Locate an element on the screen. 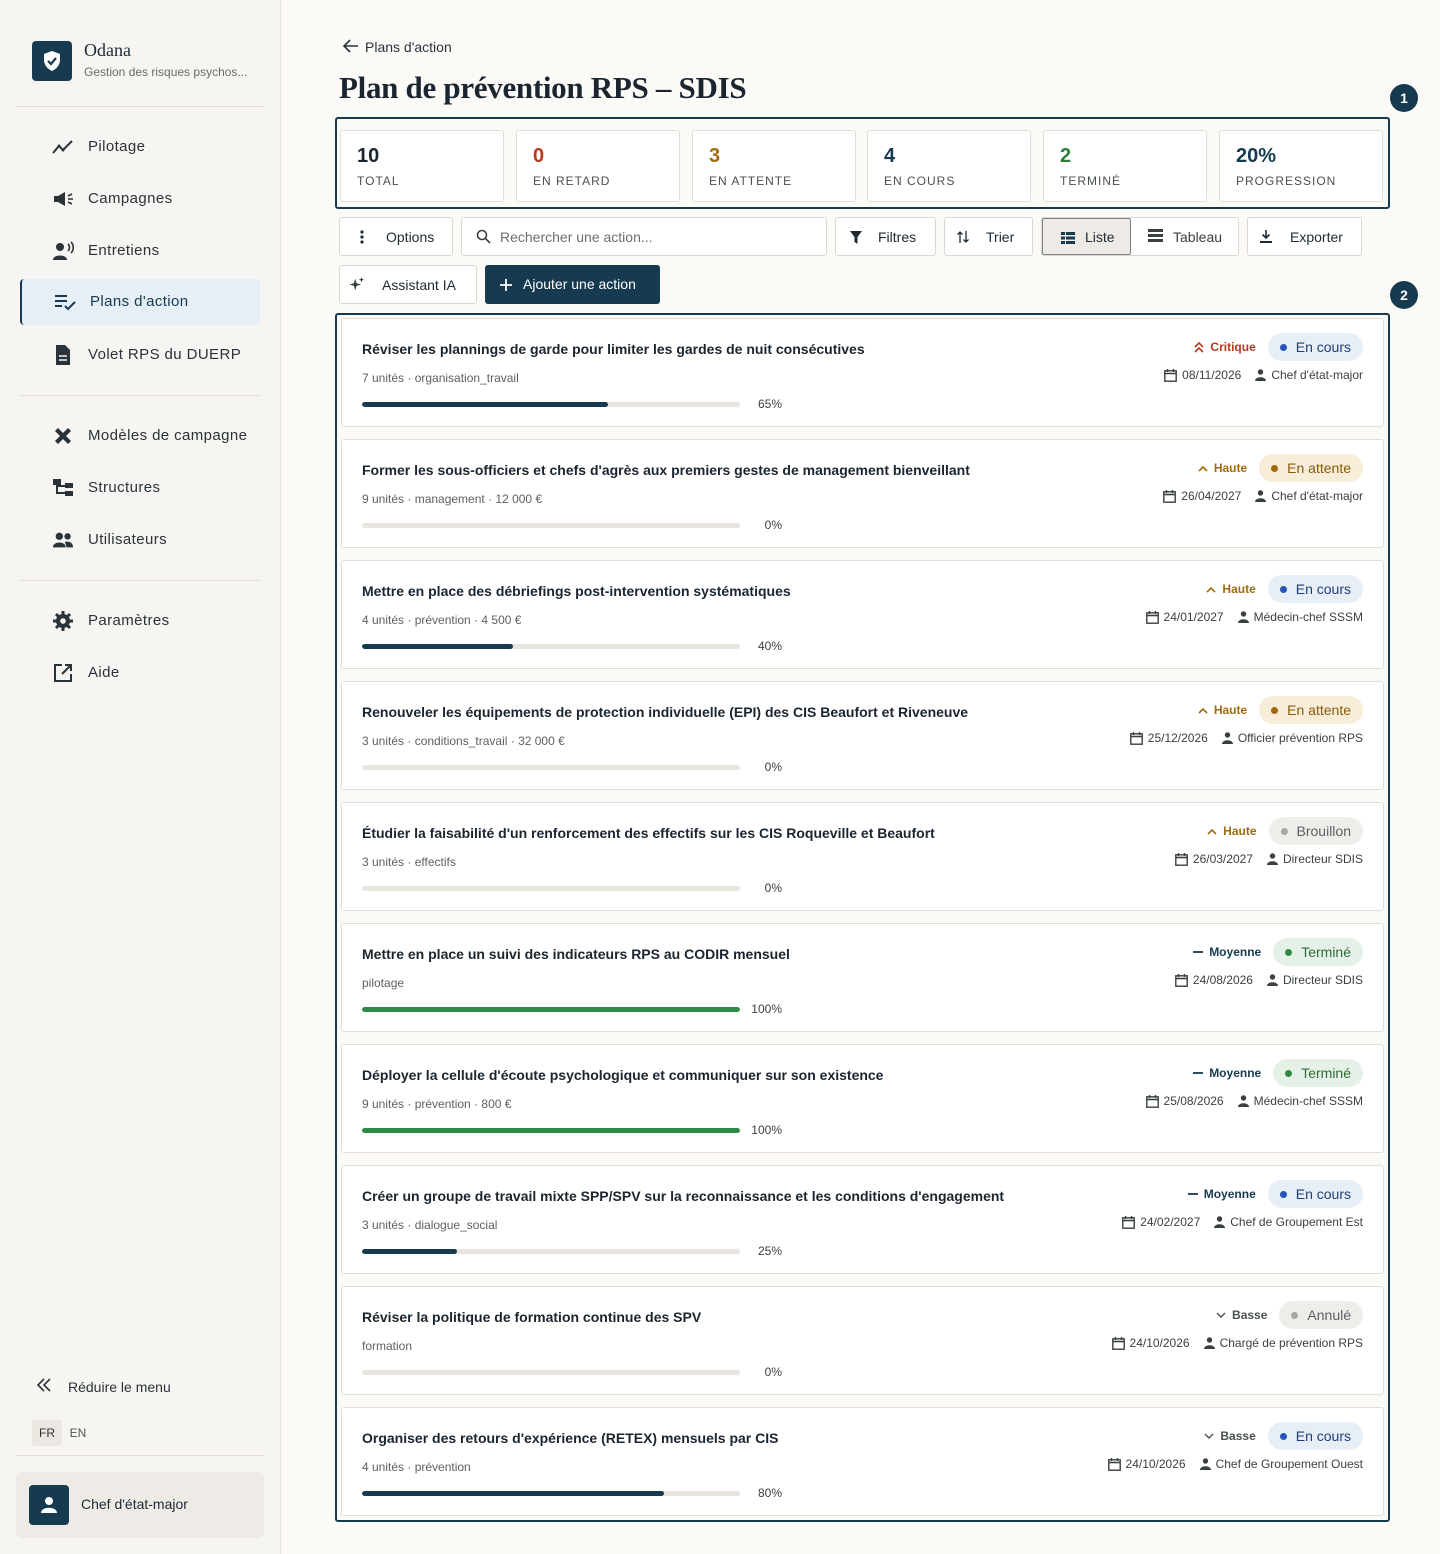 The width and height of the screenshot is (1440, 1554). arrow-left-icon is located at coordinates (350, 47).